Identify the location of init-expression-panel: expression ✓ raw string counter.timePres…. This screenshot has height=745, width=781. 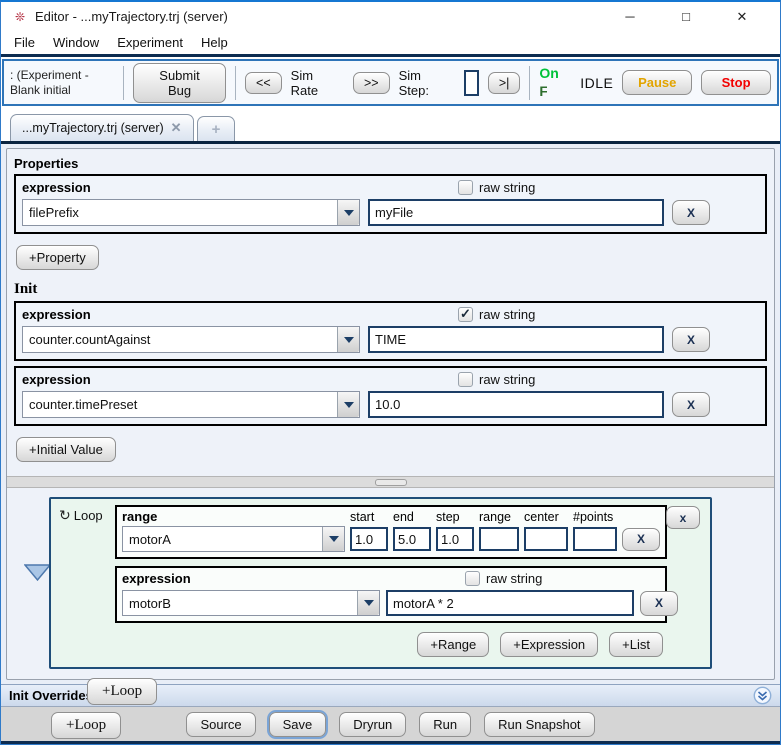
(390, 396).